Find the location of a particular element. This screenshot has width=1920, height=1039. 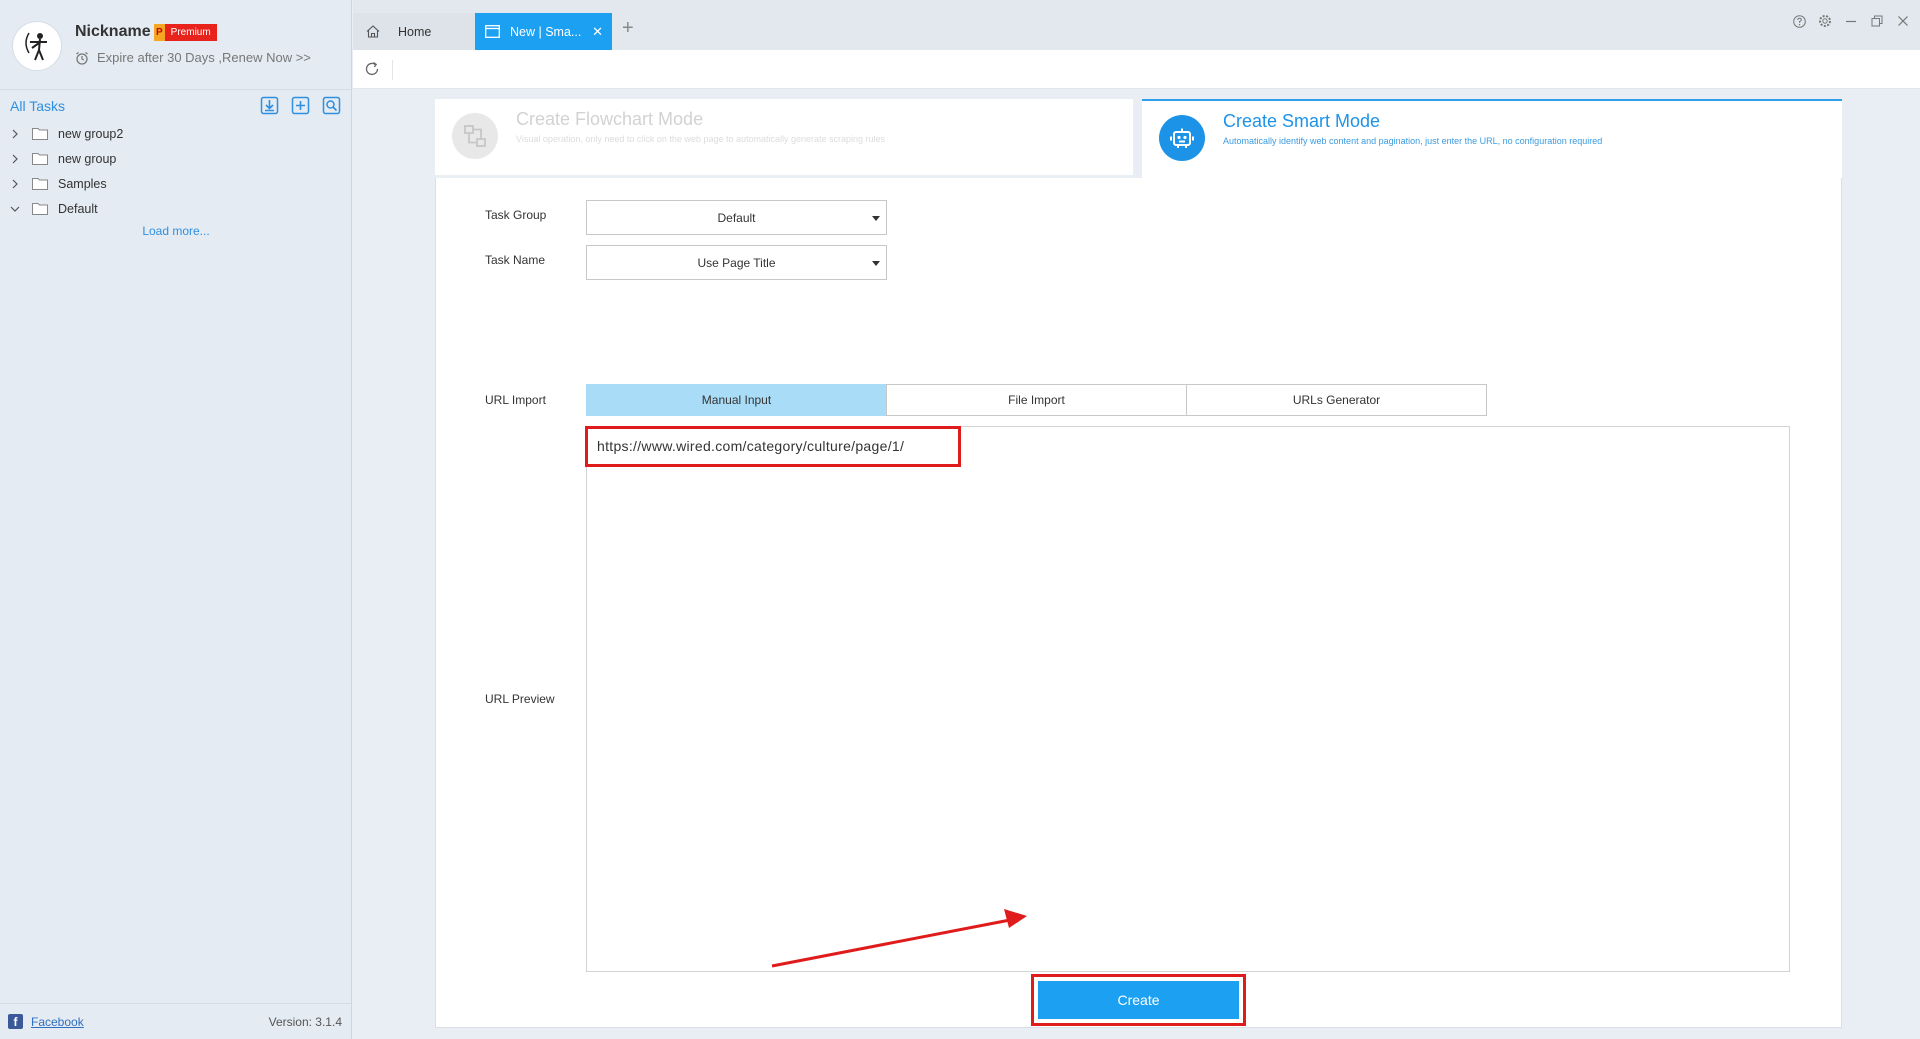

window-controls is located at coordinates (1851, 21).